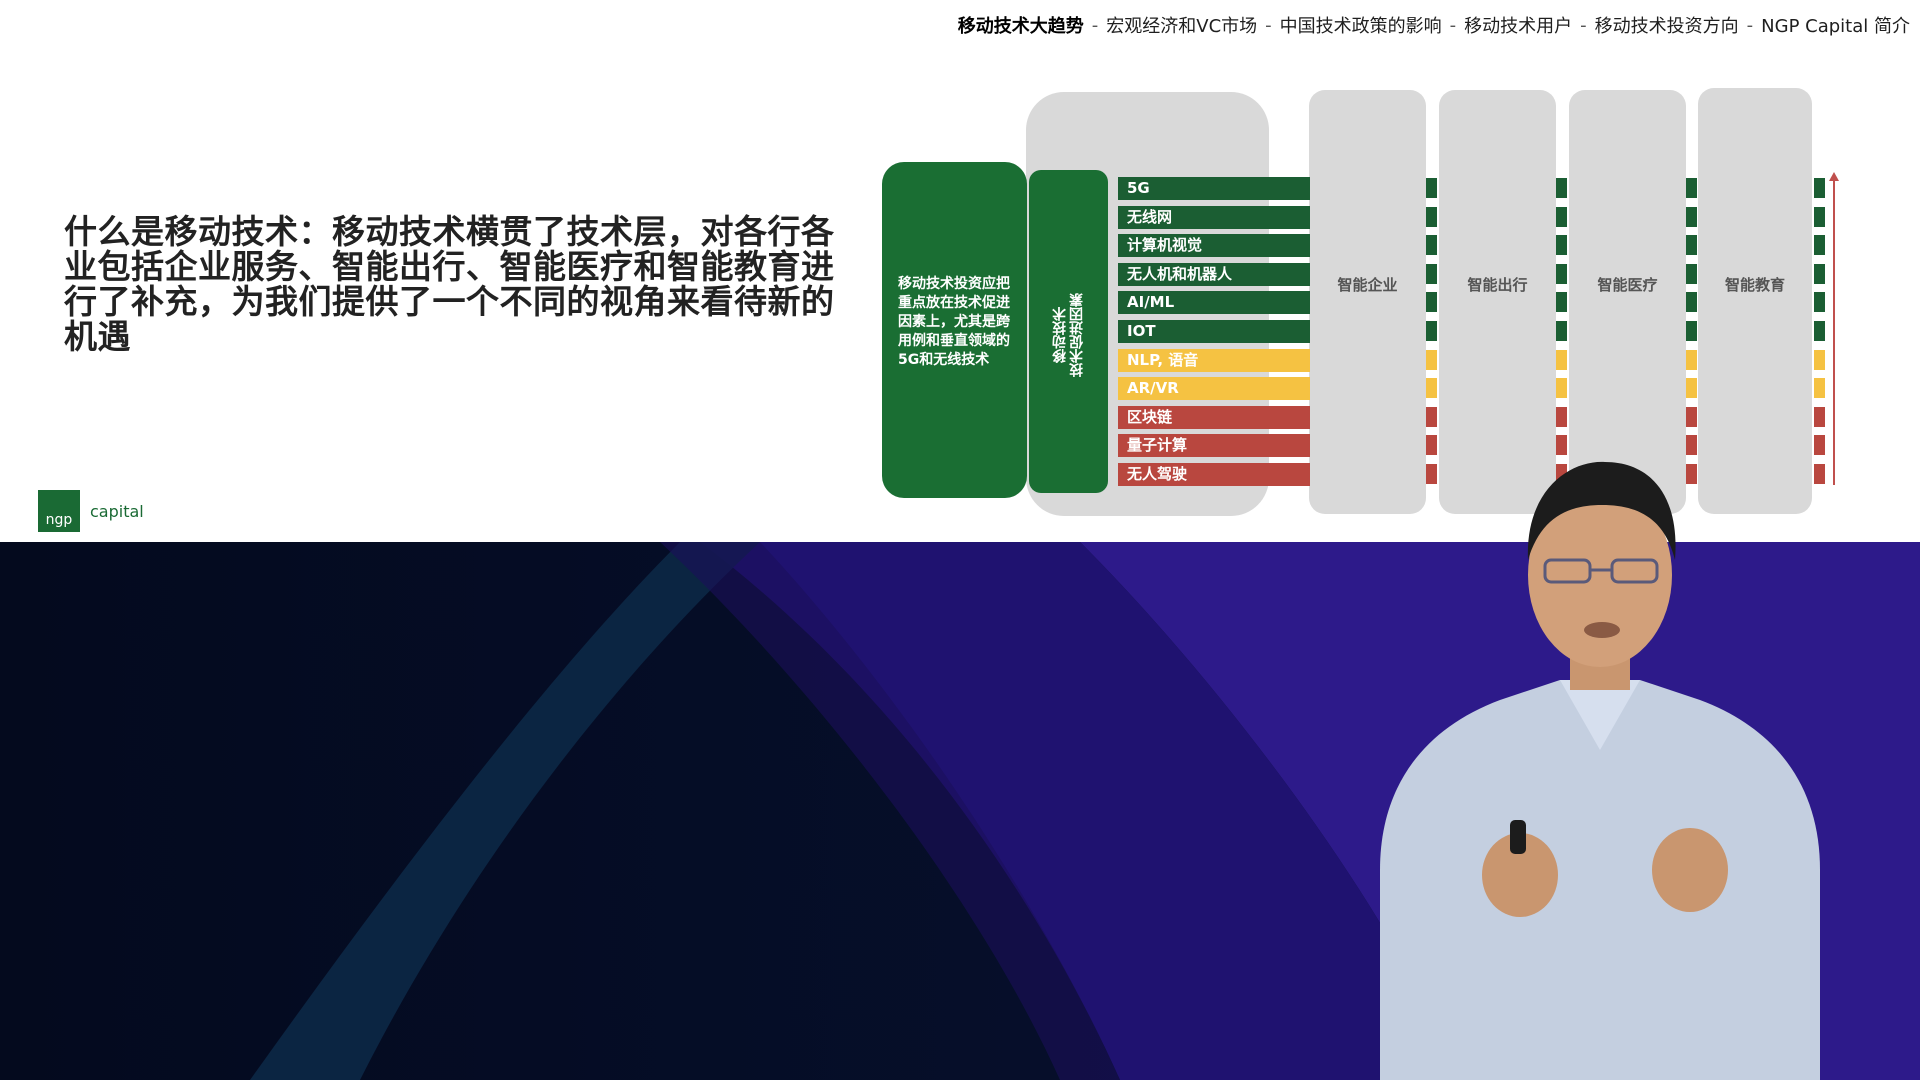  I want to click on vertical-label-mobility: 智能出行, so click(1497, 285).